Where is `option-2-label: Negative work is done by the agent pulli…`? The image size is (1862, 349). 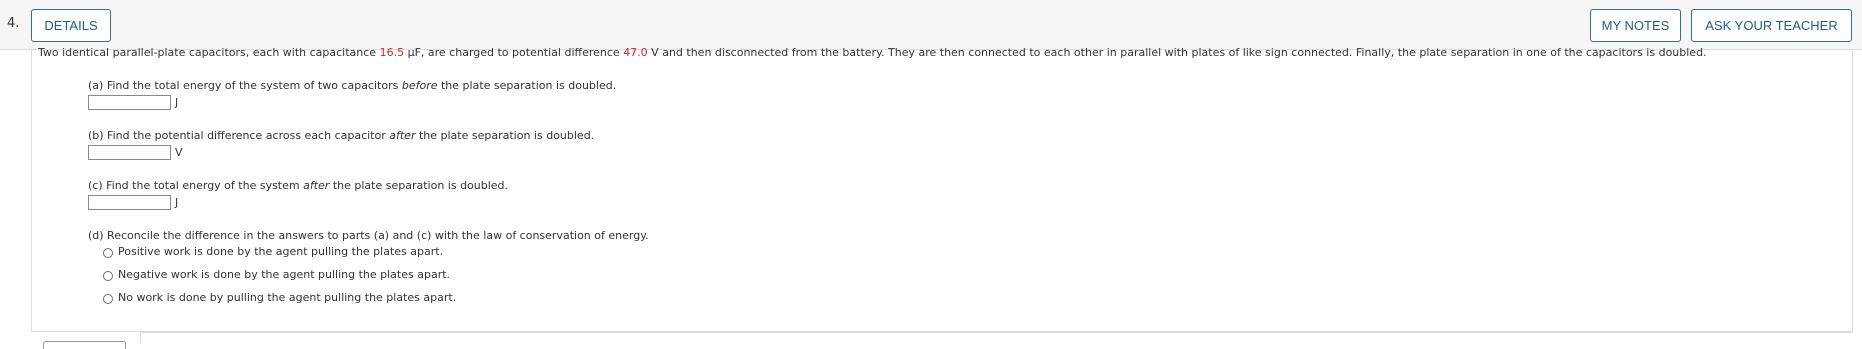 option-2-label: Negative work is done by the agent pulli… is located at coordinates (284, 274).